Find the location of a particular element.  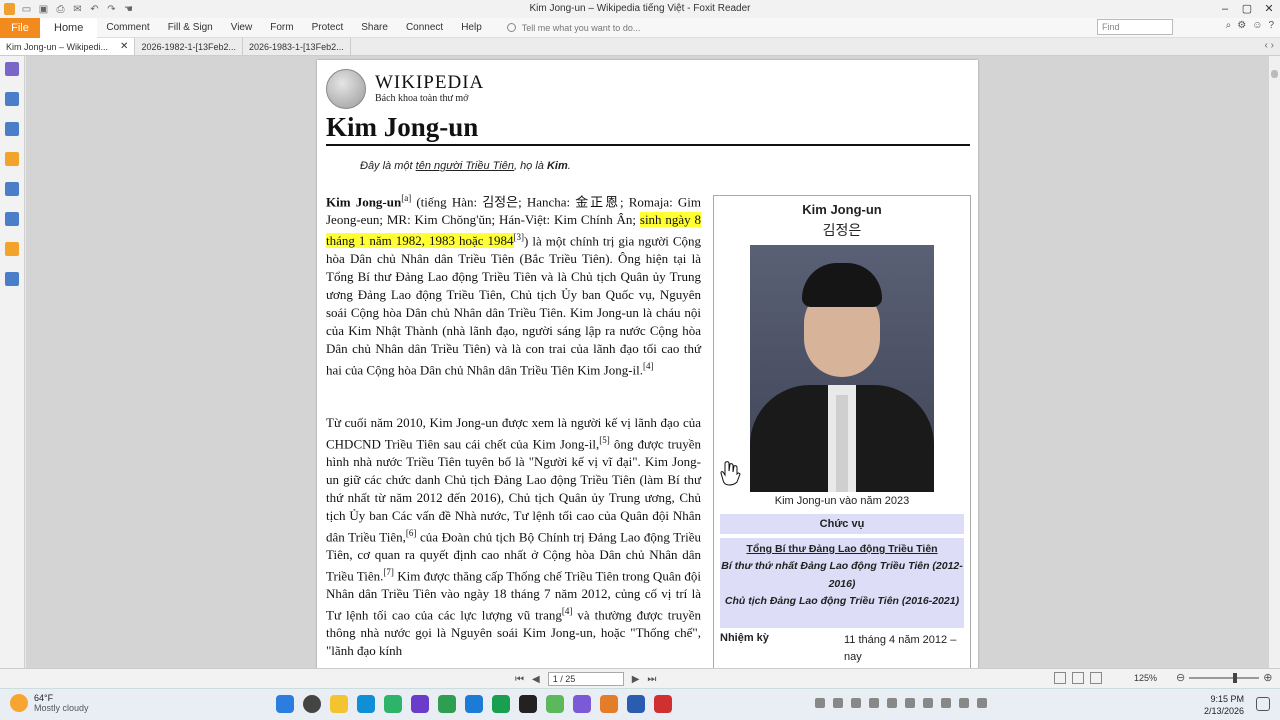

help-icon: ? is located at coordinates (1271, 25).